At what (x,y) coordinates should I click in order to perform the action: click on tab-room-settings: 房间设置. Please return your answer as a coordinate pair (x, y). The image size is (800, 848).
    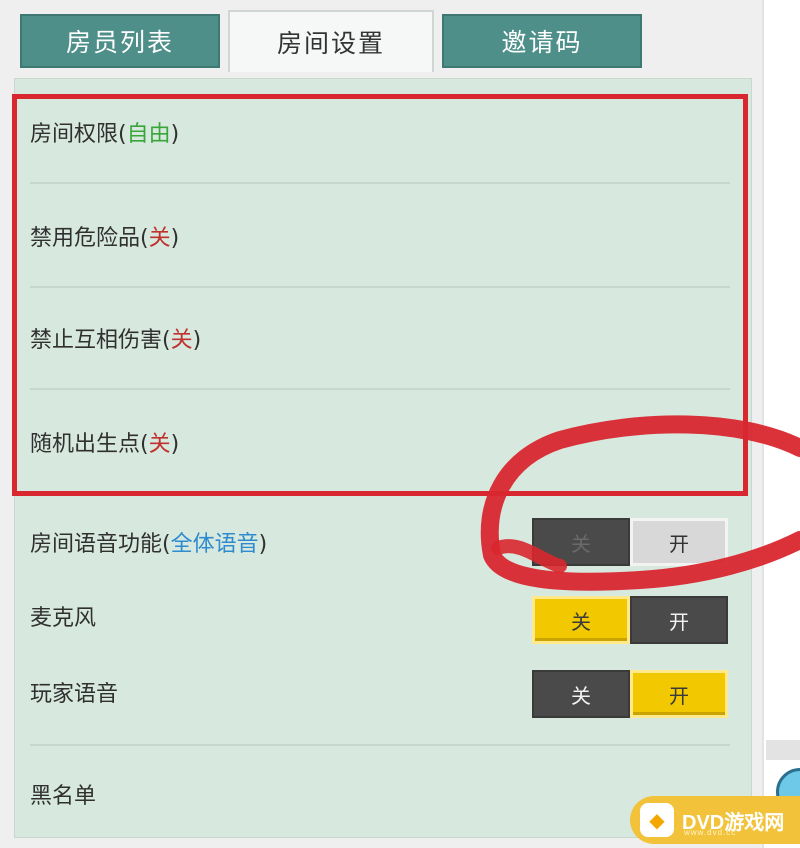
    Looking at the image, I should click on (331, 41).